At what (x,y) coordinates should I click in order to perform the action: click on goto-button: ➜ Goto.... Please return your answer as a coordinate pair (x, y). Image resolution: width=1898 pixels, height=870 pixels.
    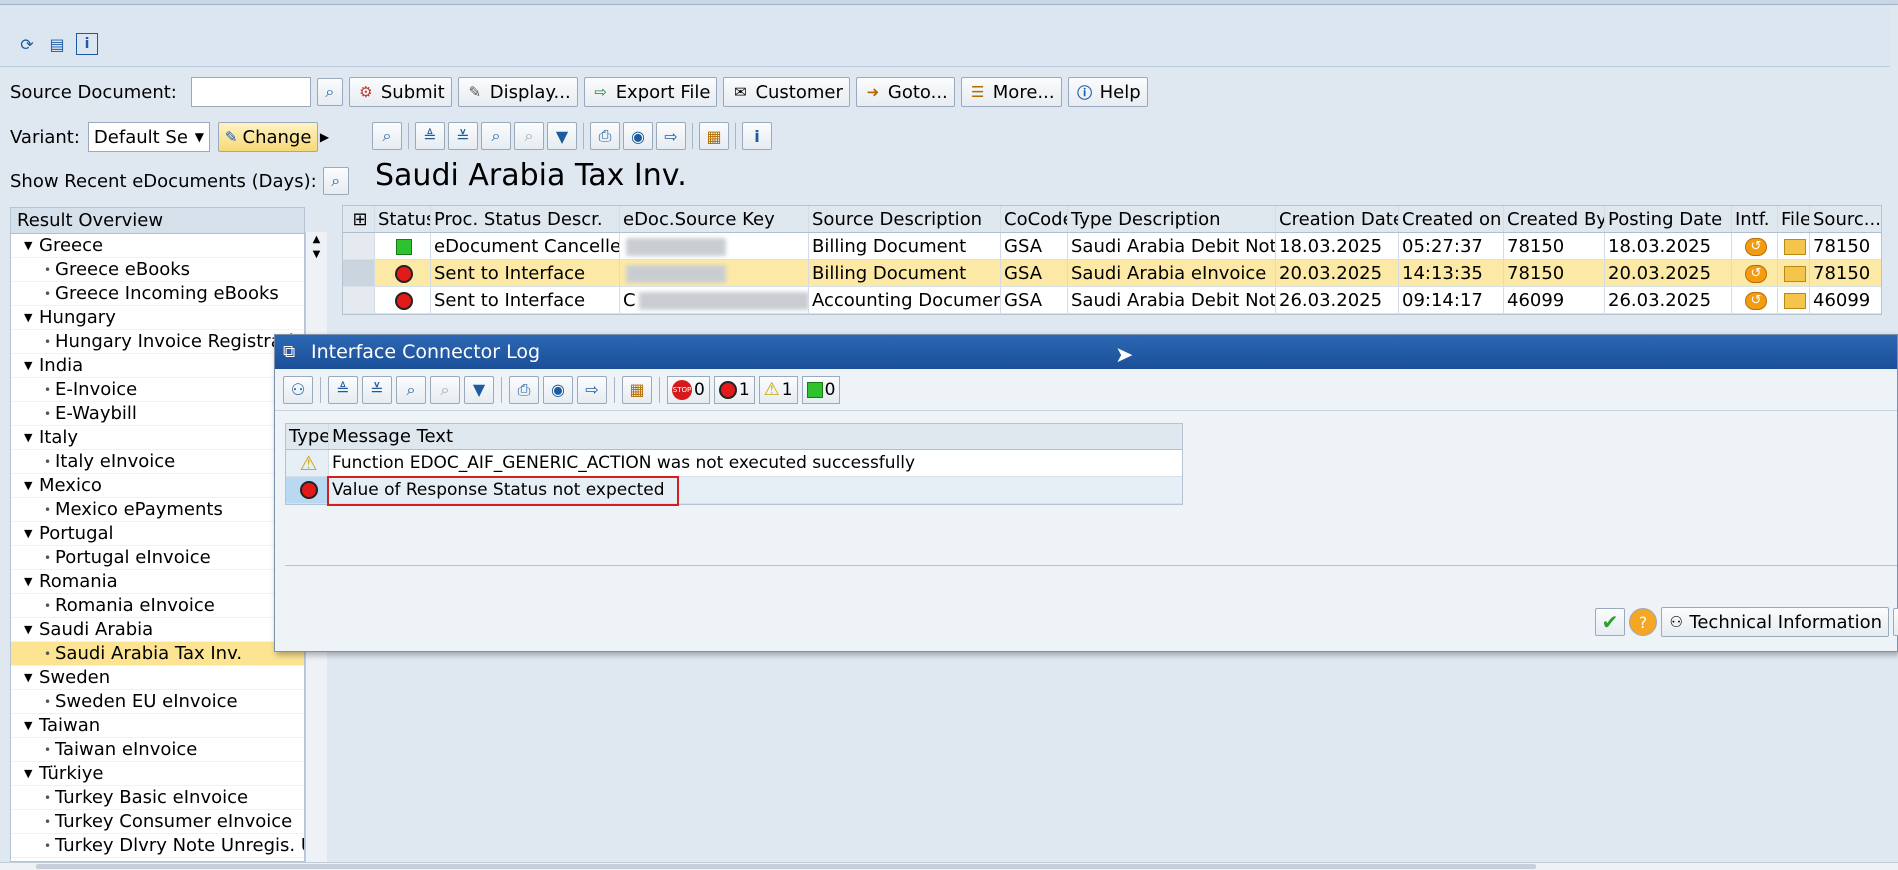
    Looking at the image, I should click on (905, 92).